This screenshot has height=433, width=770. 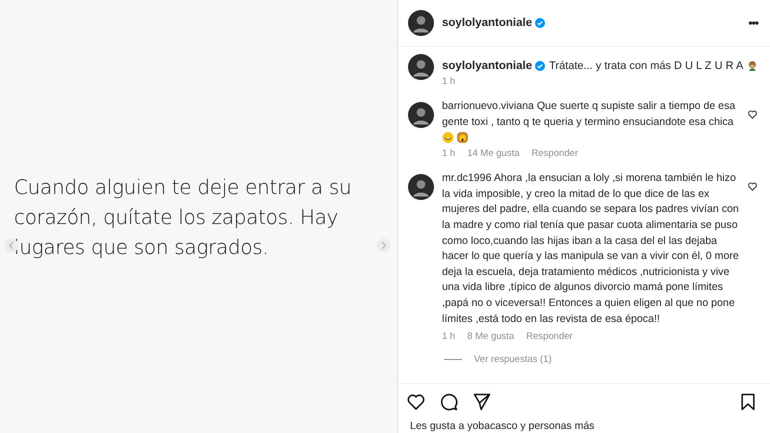 I want to click on likes-text: Les gusta a yobacasco y personas más, so click(x=502, y=426).